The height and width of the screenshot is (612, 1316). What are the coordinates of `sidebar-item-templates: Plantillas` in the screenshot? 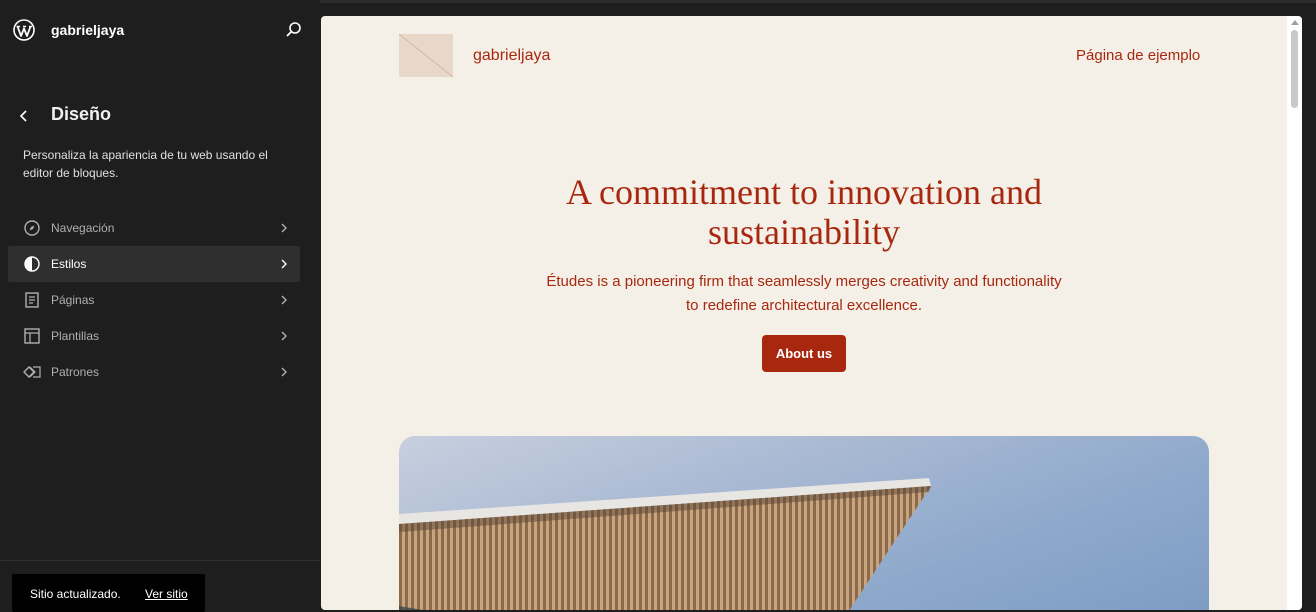 It's located at (154, 336).